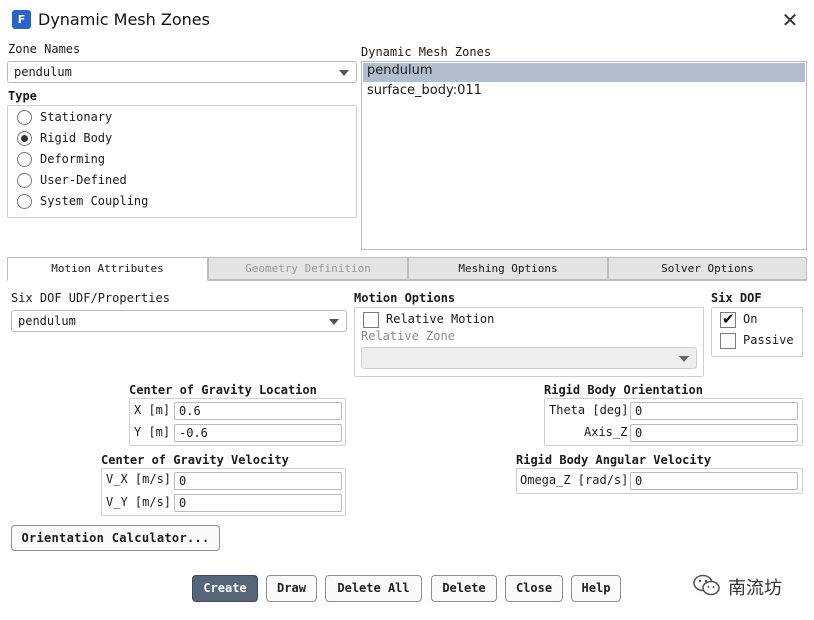 The width and height of the screenshot is (814, 620). I want to click on radio-user-defined, so click(24, 180).